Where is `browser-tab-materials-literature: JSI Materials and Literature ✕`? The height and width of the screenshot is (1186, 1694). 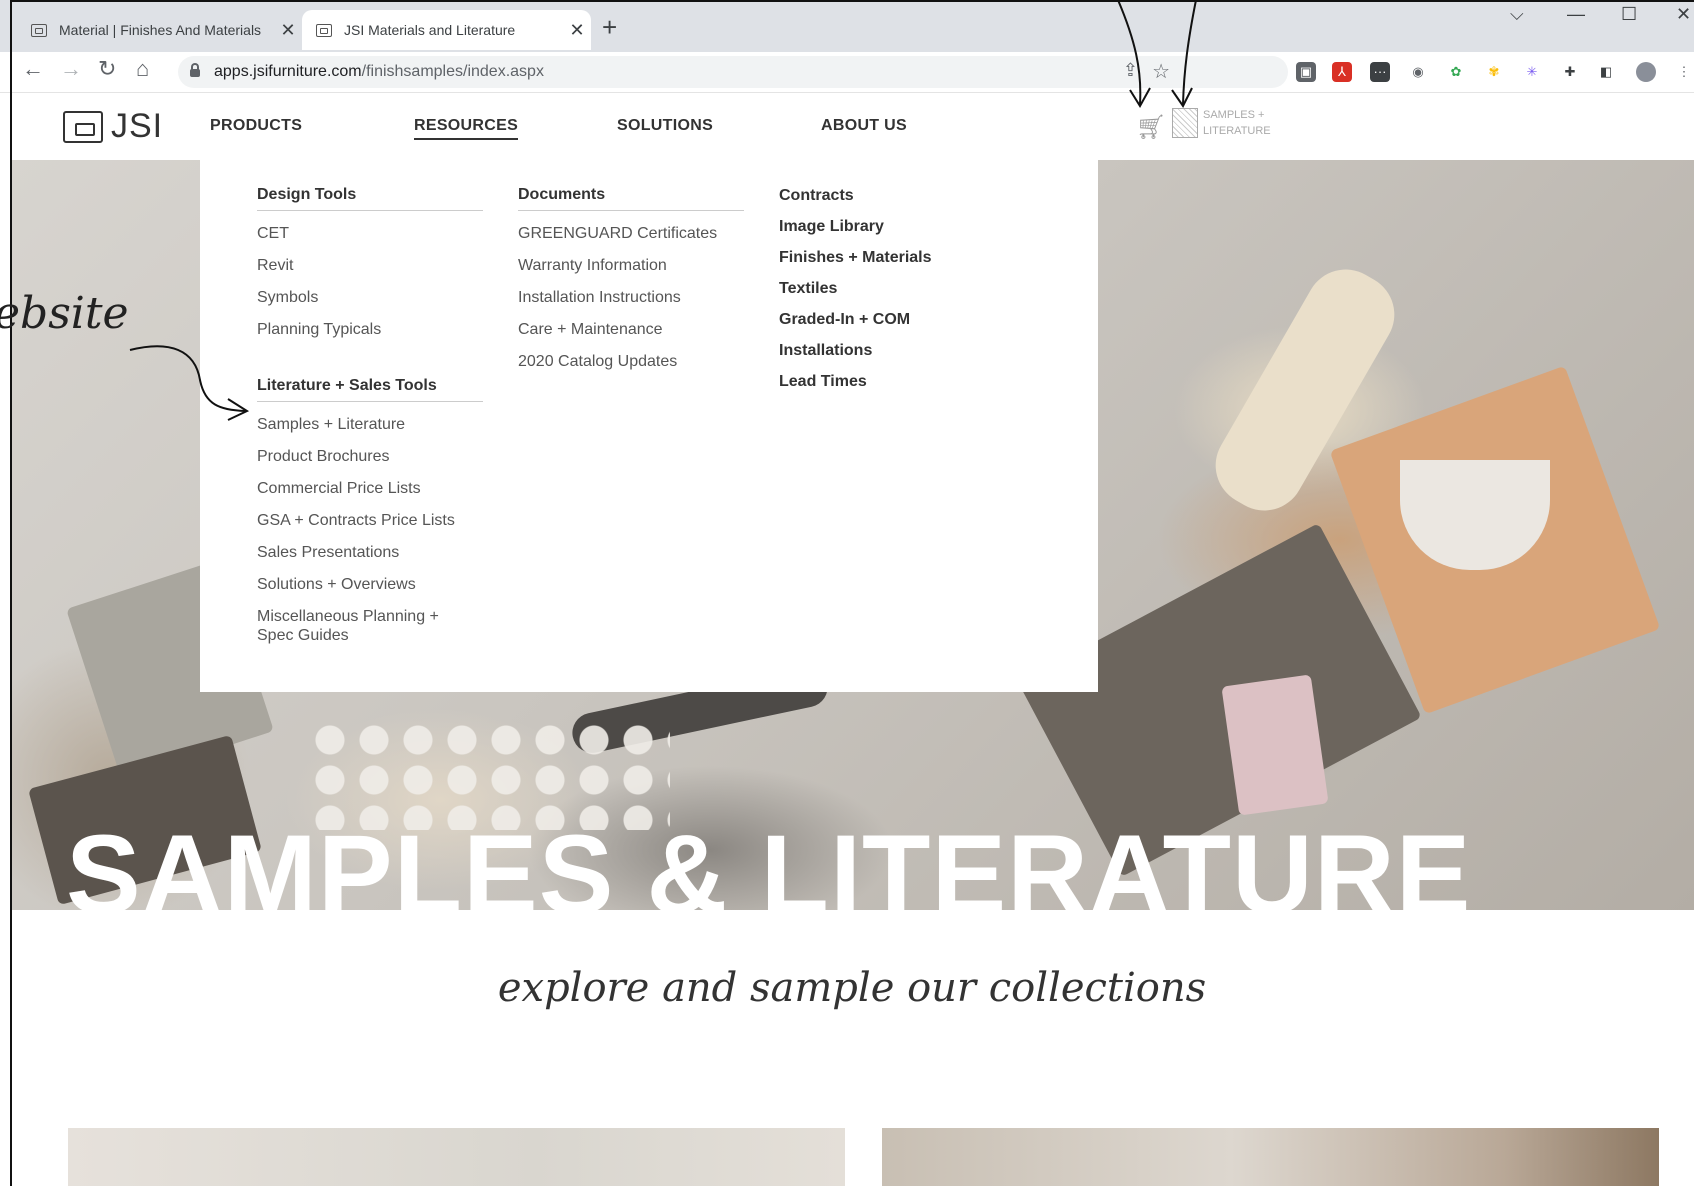
browser-tab-materials-literature: JSI Materials and Literature ✕ is located at coordinates (446, 30).